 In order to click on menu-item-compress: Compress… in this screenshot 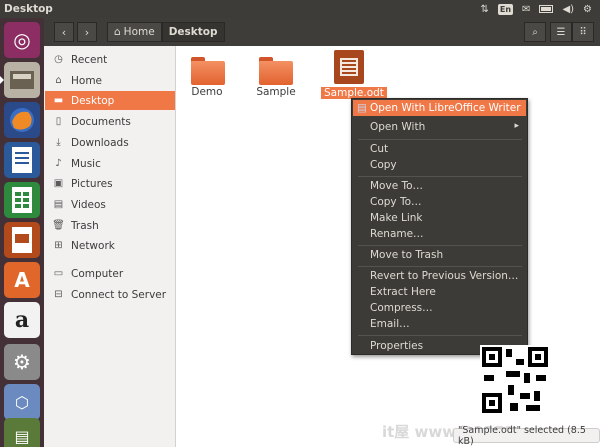, I will do `click(401, 308)`.